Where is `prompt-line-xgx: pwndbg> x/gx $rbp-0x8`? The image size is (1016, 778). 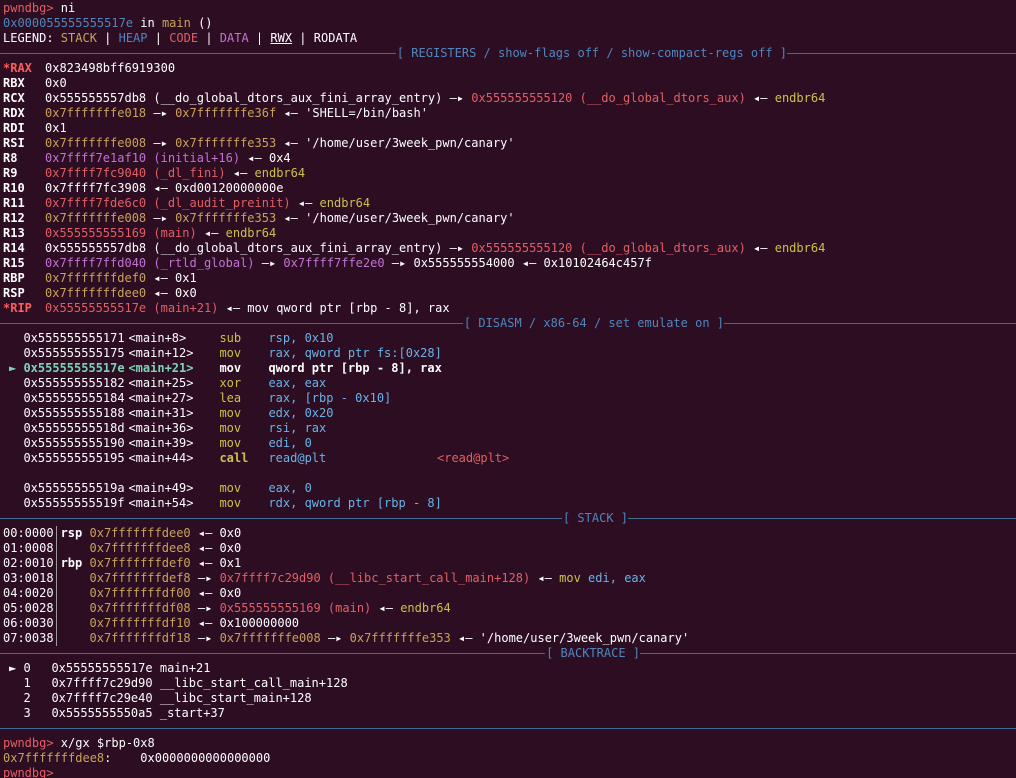 prompt-line-xgx: pwndbg> x/gx $rbp-0x8 is located at coordinates (508, 743).